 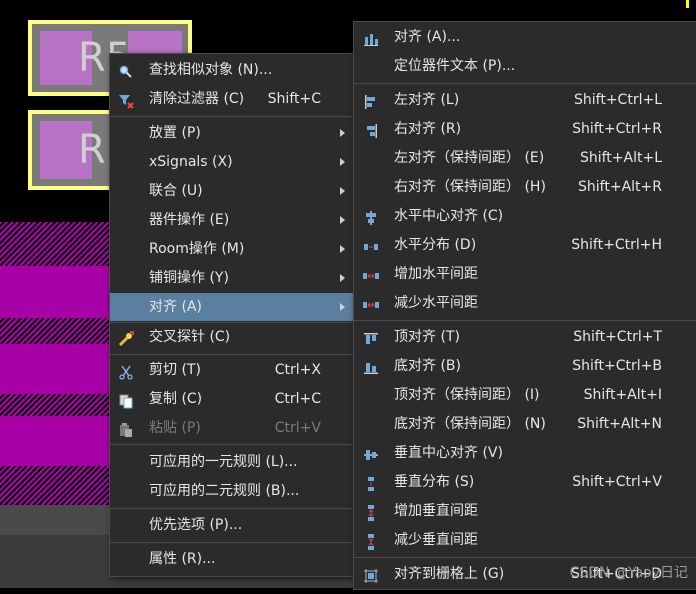 I want to click on align-top-icon, so click(x=371, y=337).